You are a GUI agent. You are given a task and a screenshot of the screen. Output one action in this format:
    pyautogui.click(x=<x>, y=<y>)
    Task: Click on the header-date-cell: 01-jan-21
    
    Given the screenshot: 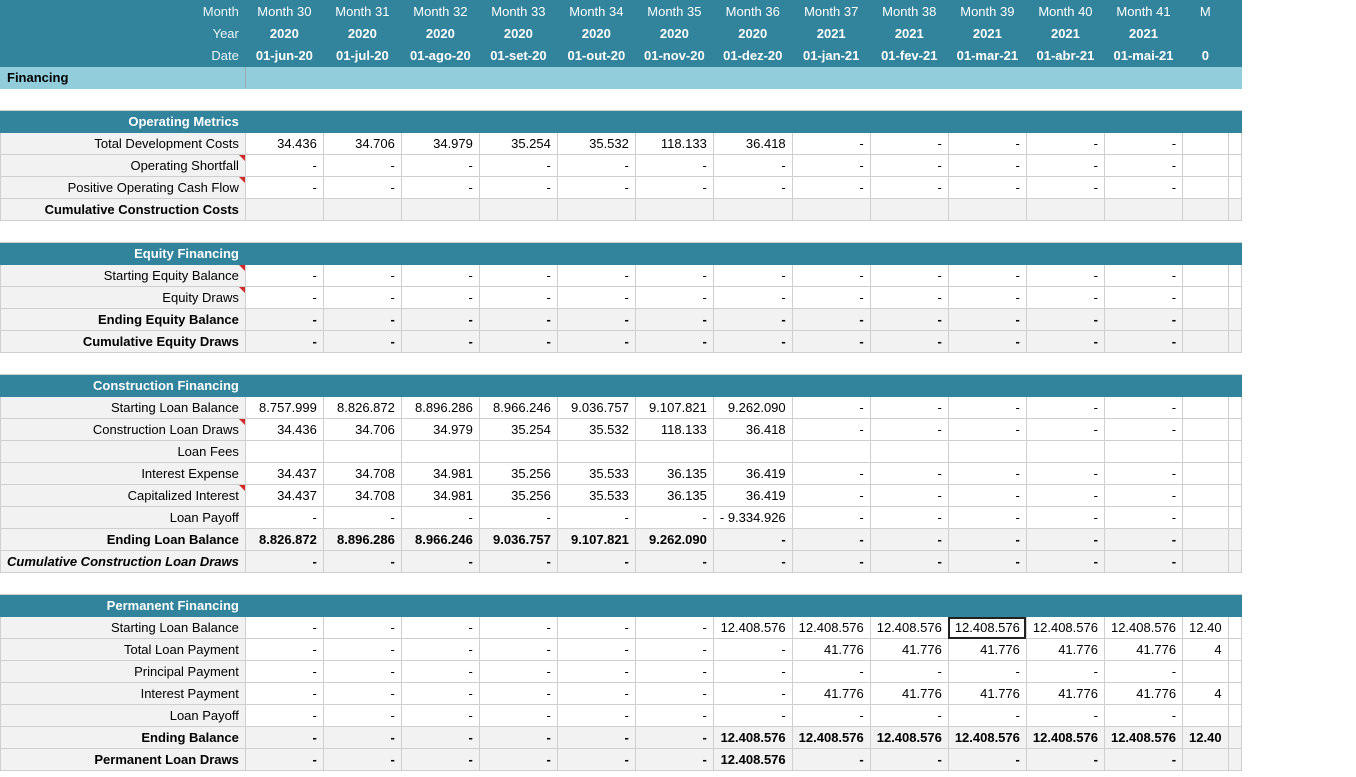 What is the action you would take?
    pyautogui.click(x=831, y=55)
    